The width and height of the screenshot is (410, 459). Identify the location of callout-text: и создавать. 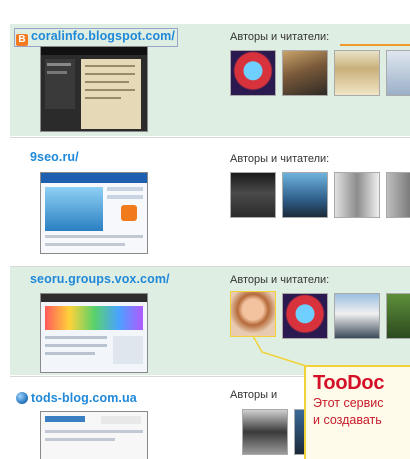
(347, 420).